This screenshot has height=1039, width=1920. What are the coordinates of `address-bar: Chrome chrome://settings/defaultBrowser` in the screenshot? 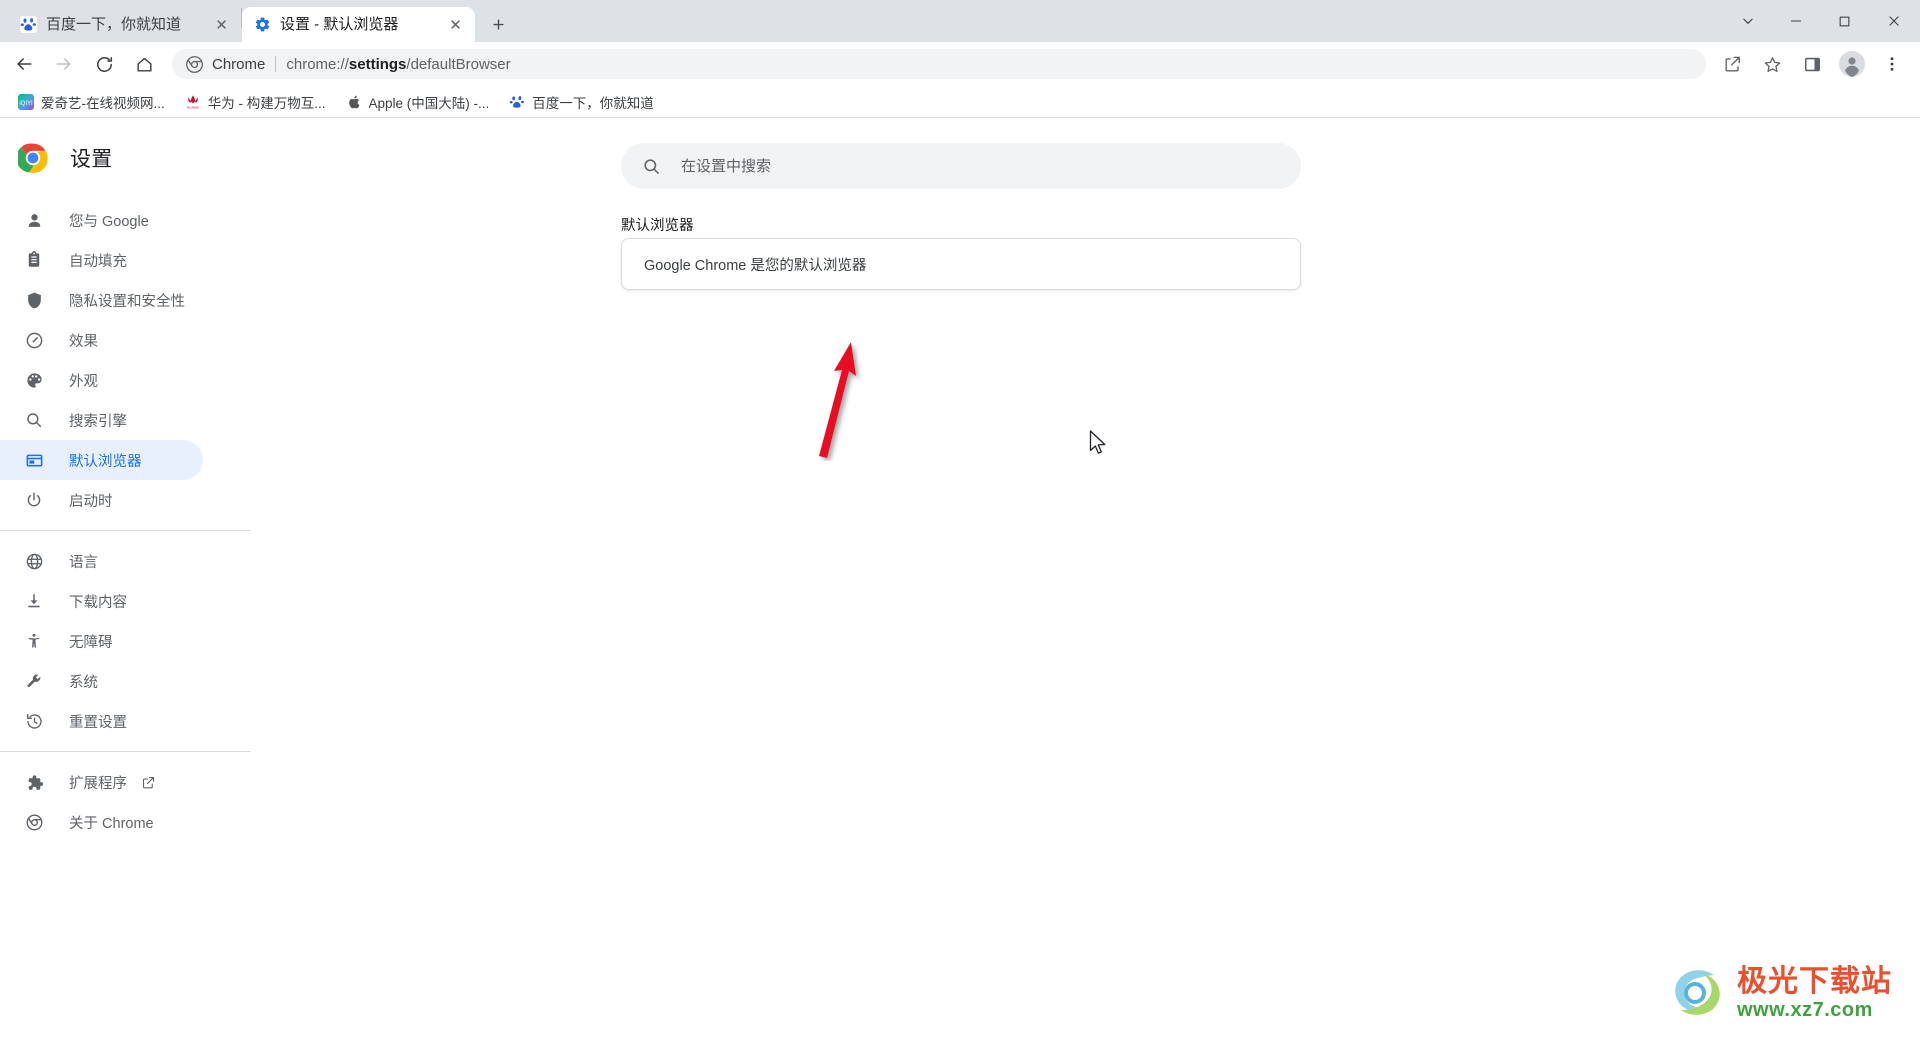 It's located at (939, 64).